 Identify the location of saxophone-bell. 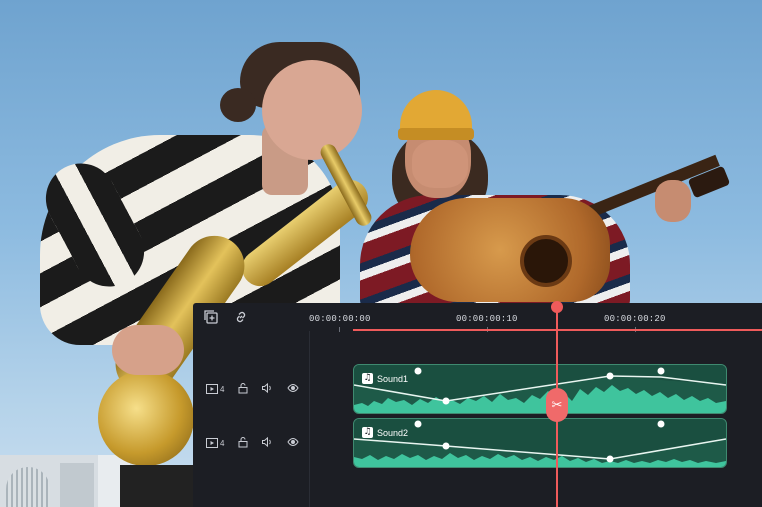
(146, 418).